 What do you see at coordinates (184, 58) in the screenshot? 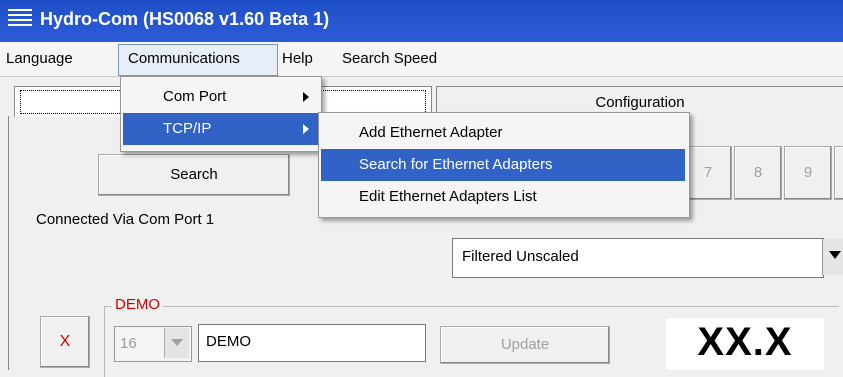
I see `menu-communications: Communications` at bounding box center [184, 58].